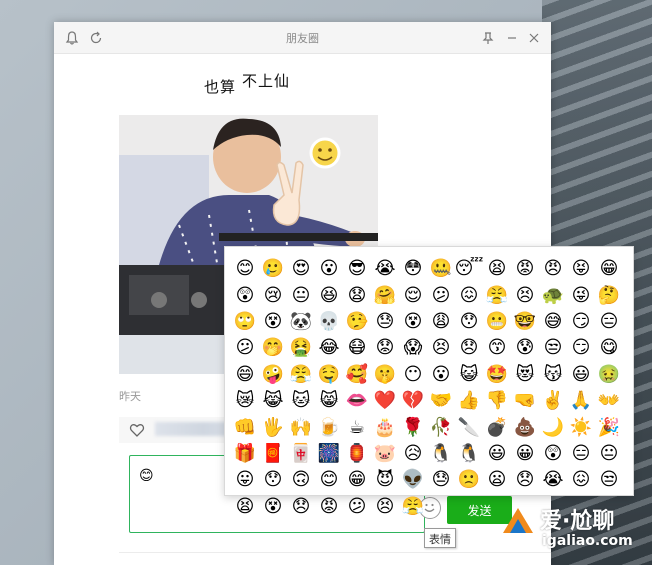 This screenshot has width=652, height=565. Describe the element at coordinates (357, 401) in the screenshot. I see `emoji-item: 👄` at that location.